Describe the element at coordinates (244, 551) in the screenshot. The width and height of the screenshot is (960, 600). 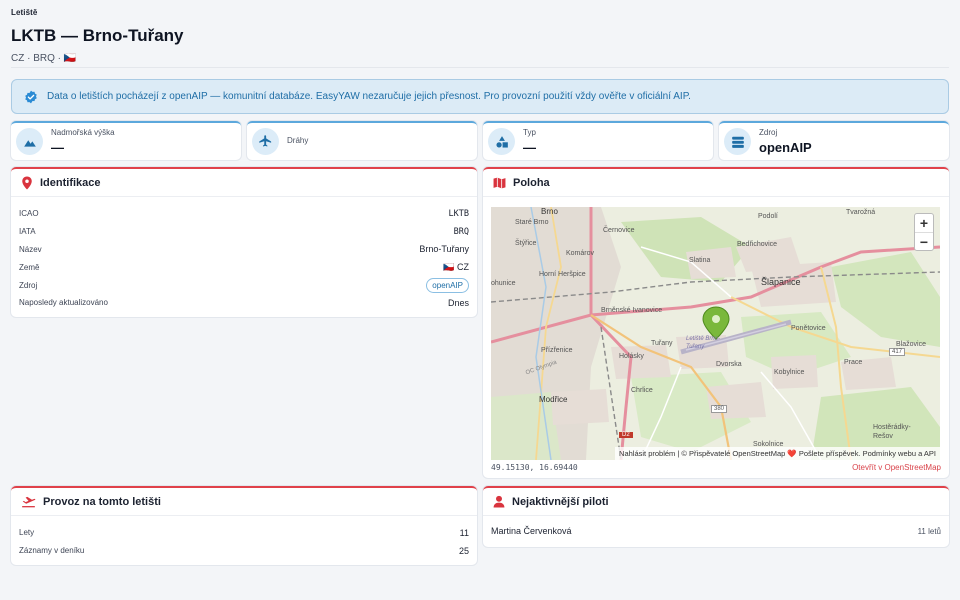
I see `stat-row-logbook: Záznamy v deníku 25` at that location.